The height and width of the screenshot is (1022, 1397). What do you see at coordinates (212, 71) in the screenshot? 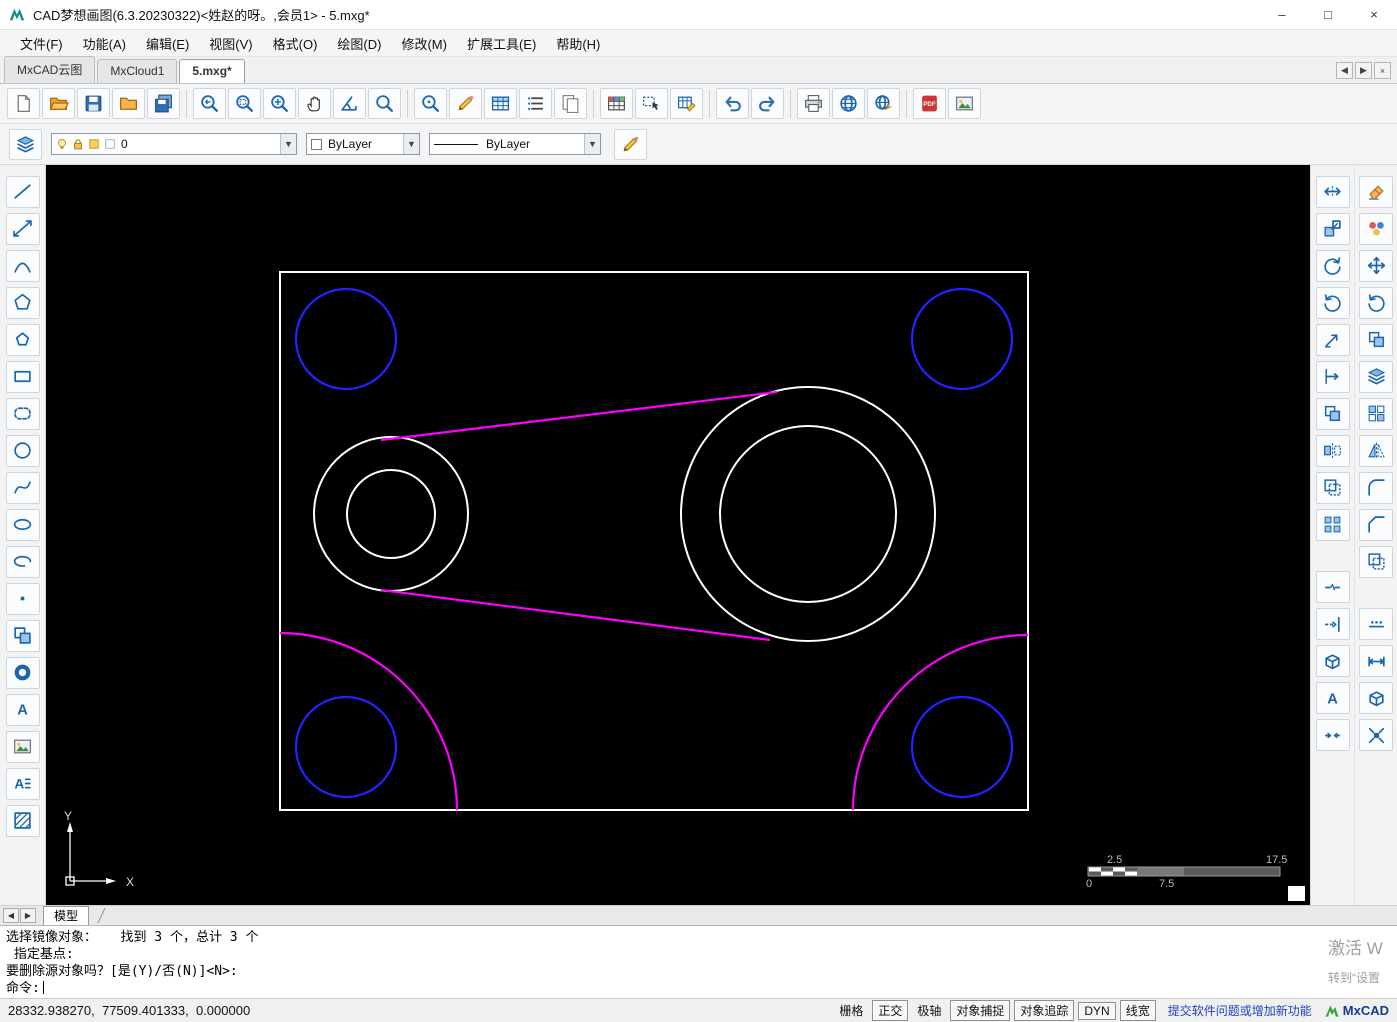
I see `tab-drawing-5mxg: 5.mxg*` at bounding box center [212, 71].